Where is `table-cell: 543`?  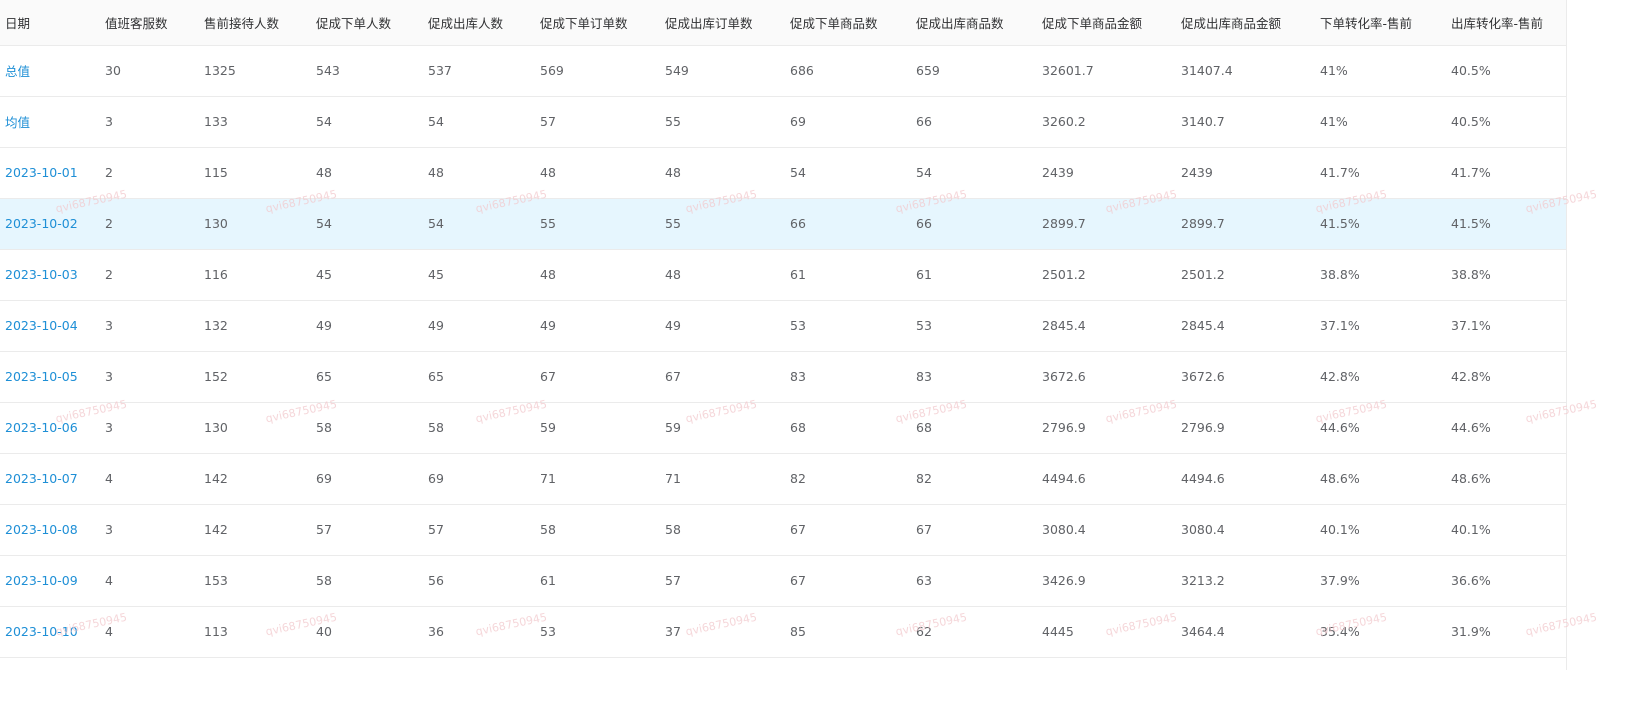
table-cell: 543 is located at coordinates (367, 71).